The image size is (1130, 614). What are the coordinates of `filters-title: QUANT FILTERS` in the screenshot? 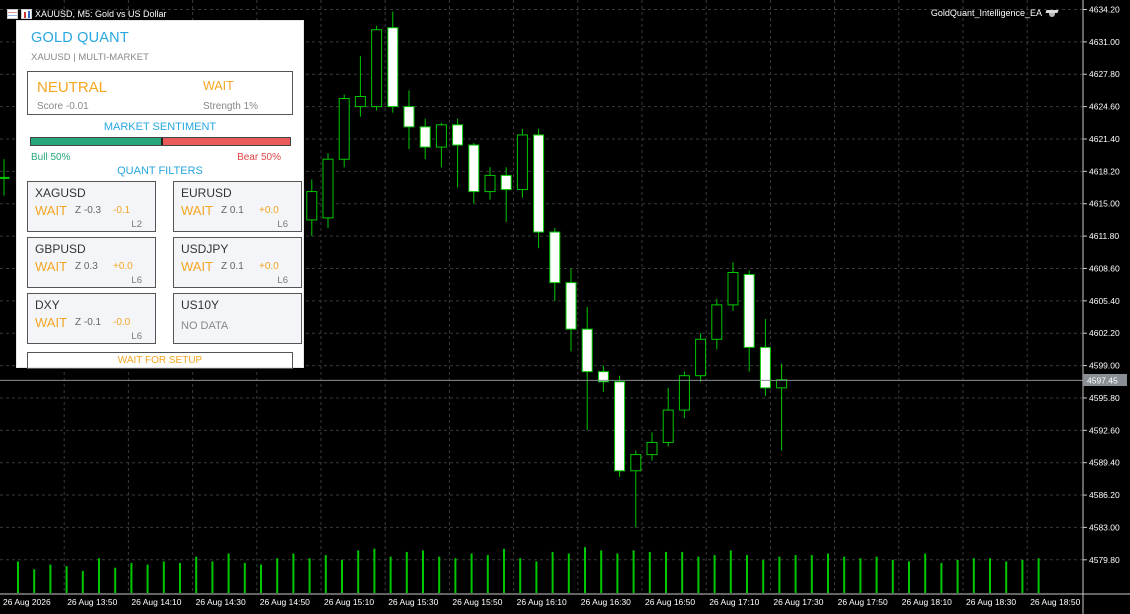 It's located at (160, 171).